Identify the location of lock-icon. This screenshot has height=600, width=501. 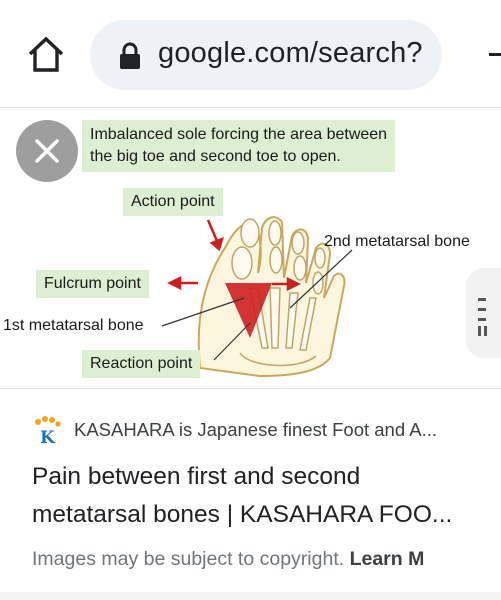
(130, 55).